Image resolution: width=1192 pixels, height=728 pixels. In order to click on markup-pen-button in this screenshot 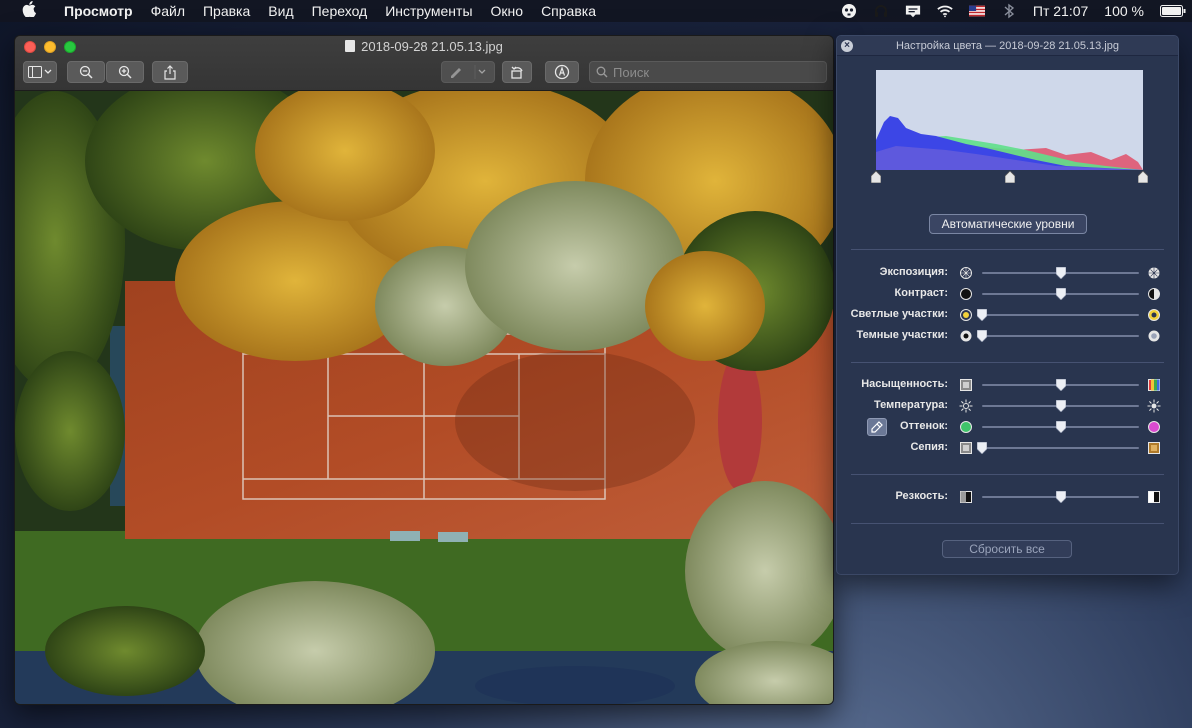, I will do `click(468, 72)`.